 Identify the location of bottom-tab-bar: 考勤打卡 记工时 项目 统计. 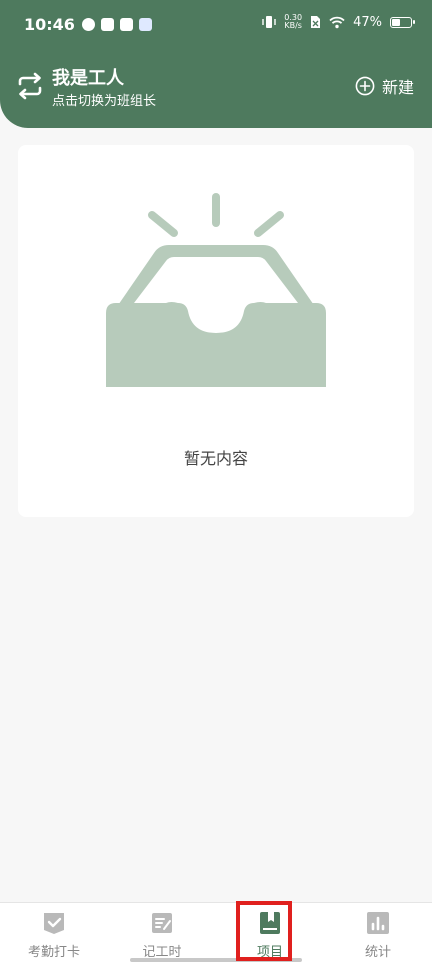
(216, 933).